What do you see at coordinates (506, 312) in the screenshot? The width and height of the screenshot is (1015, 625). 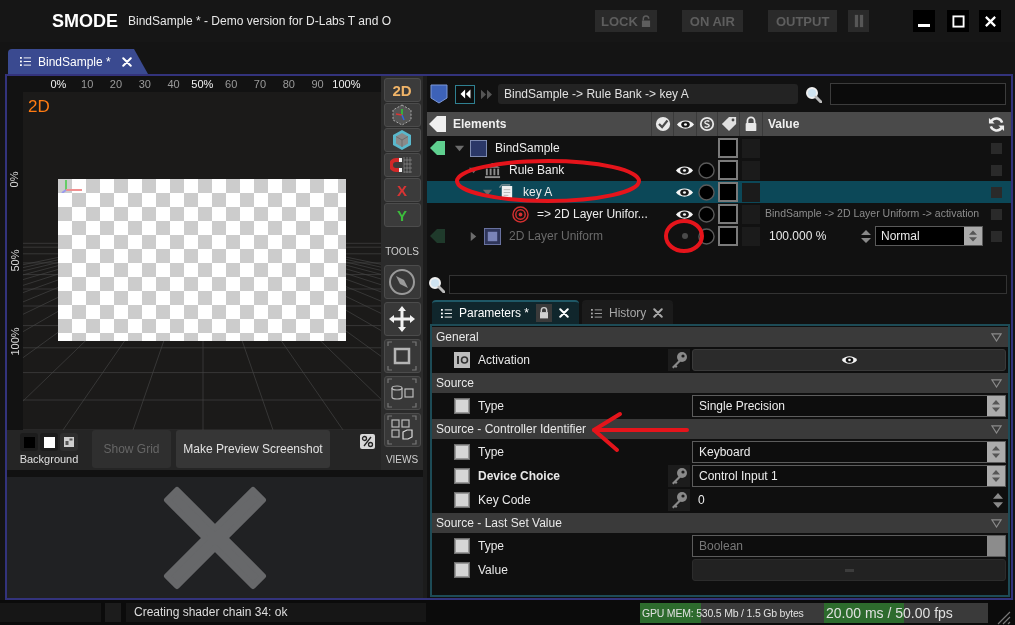 I see `panel-tab: Parameters *` at bounding box center [506, 312].